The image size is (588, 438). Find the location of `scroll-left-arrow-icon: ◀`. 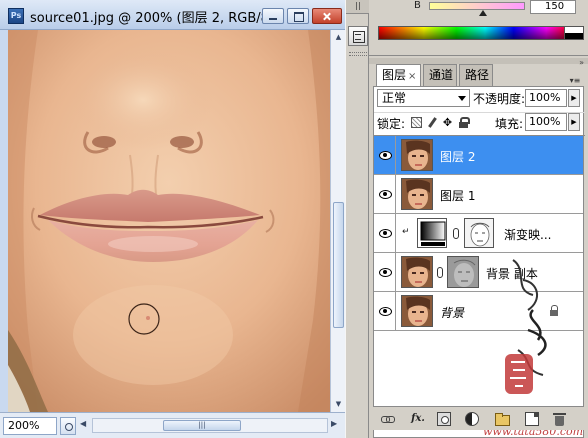

scroll-left-arrow-icon: ◀ is located at coordinates (83, 423).